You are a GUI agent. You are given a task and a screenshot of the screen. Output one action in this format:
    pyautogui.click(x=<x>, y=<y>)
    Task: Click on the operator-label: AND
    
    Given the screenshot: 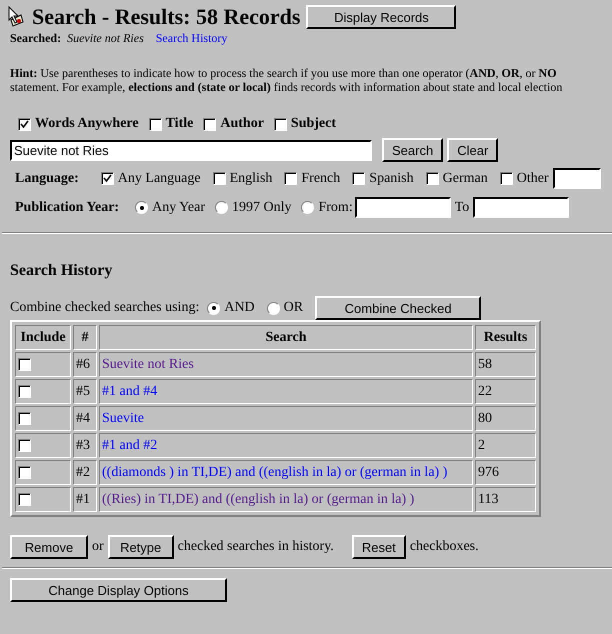 What is the action you would take?
    pyautogui.click(x=239, y=308)
    